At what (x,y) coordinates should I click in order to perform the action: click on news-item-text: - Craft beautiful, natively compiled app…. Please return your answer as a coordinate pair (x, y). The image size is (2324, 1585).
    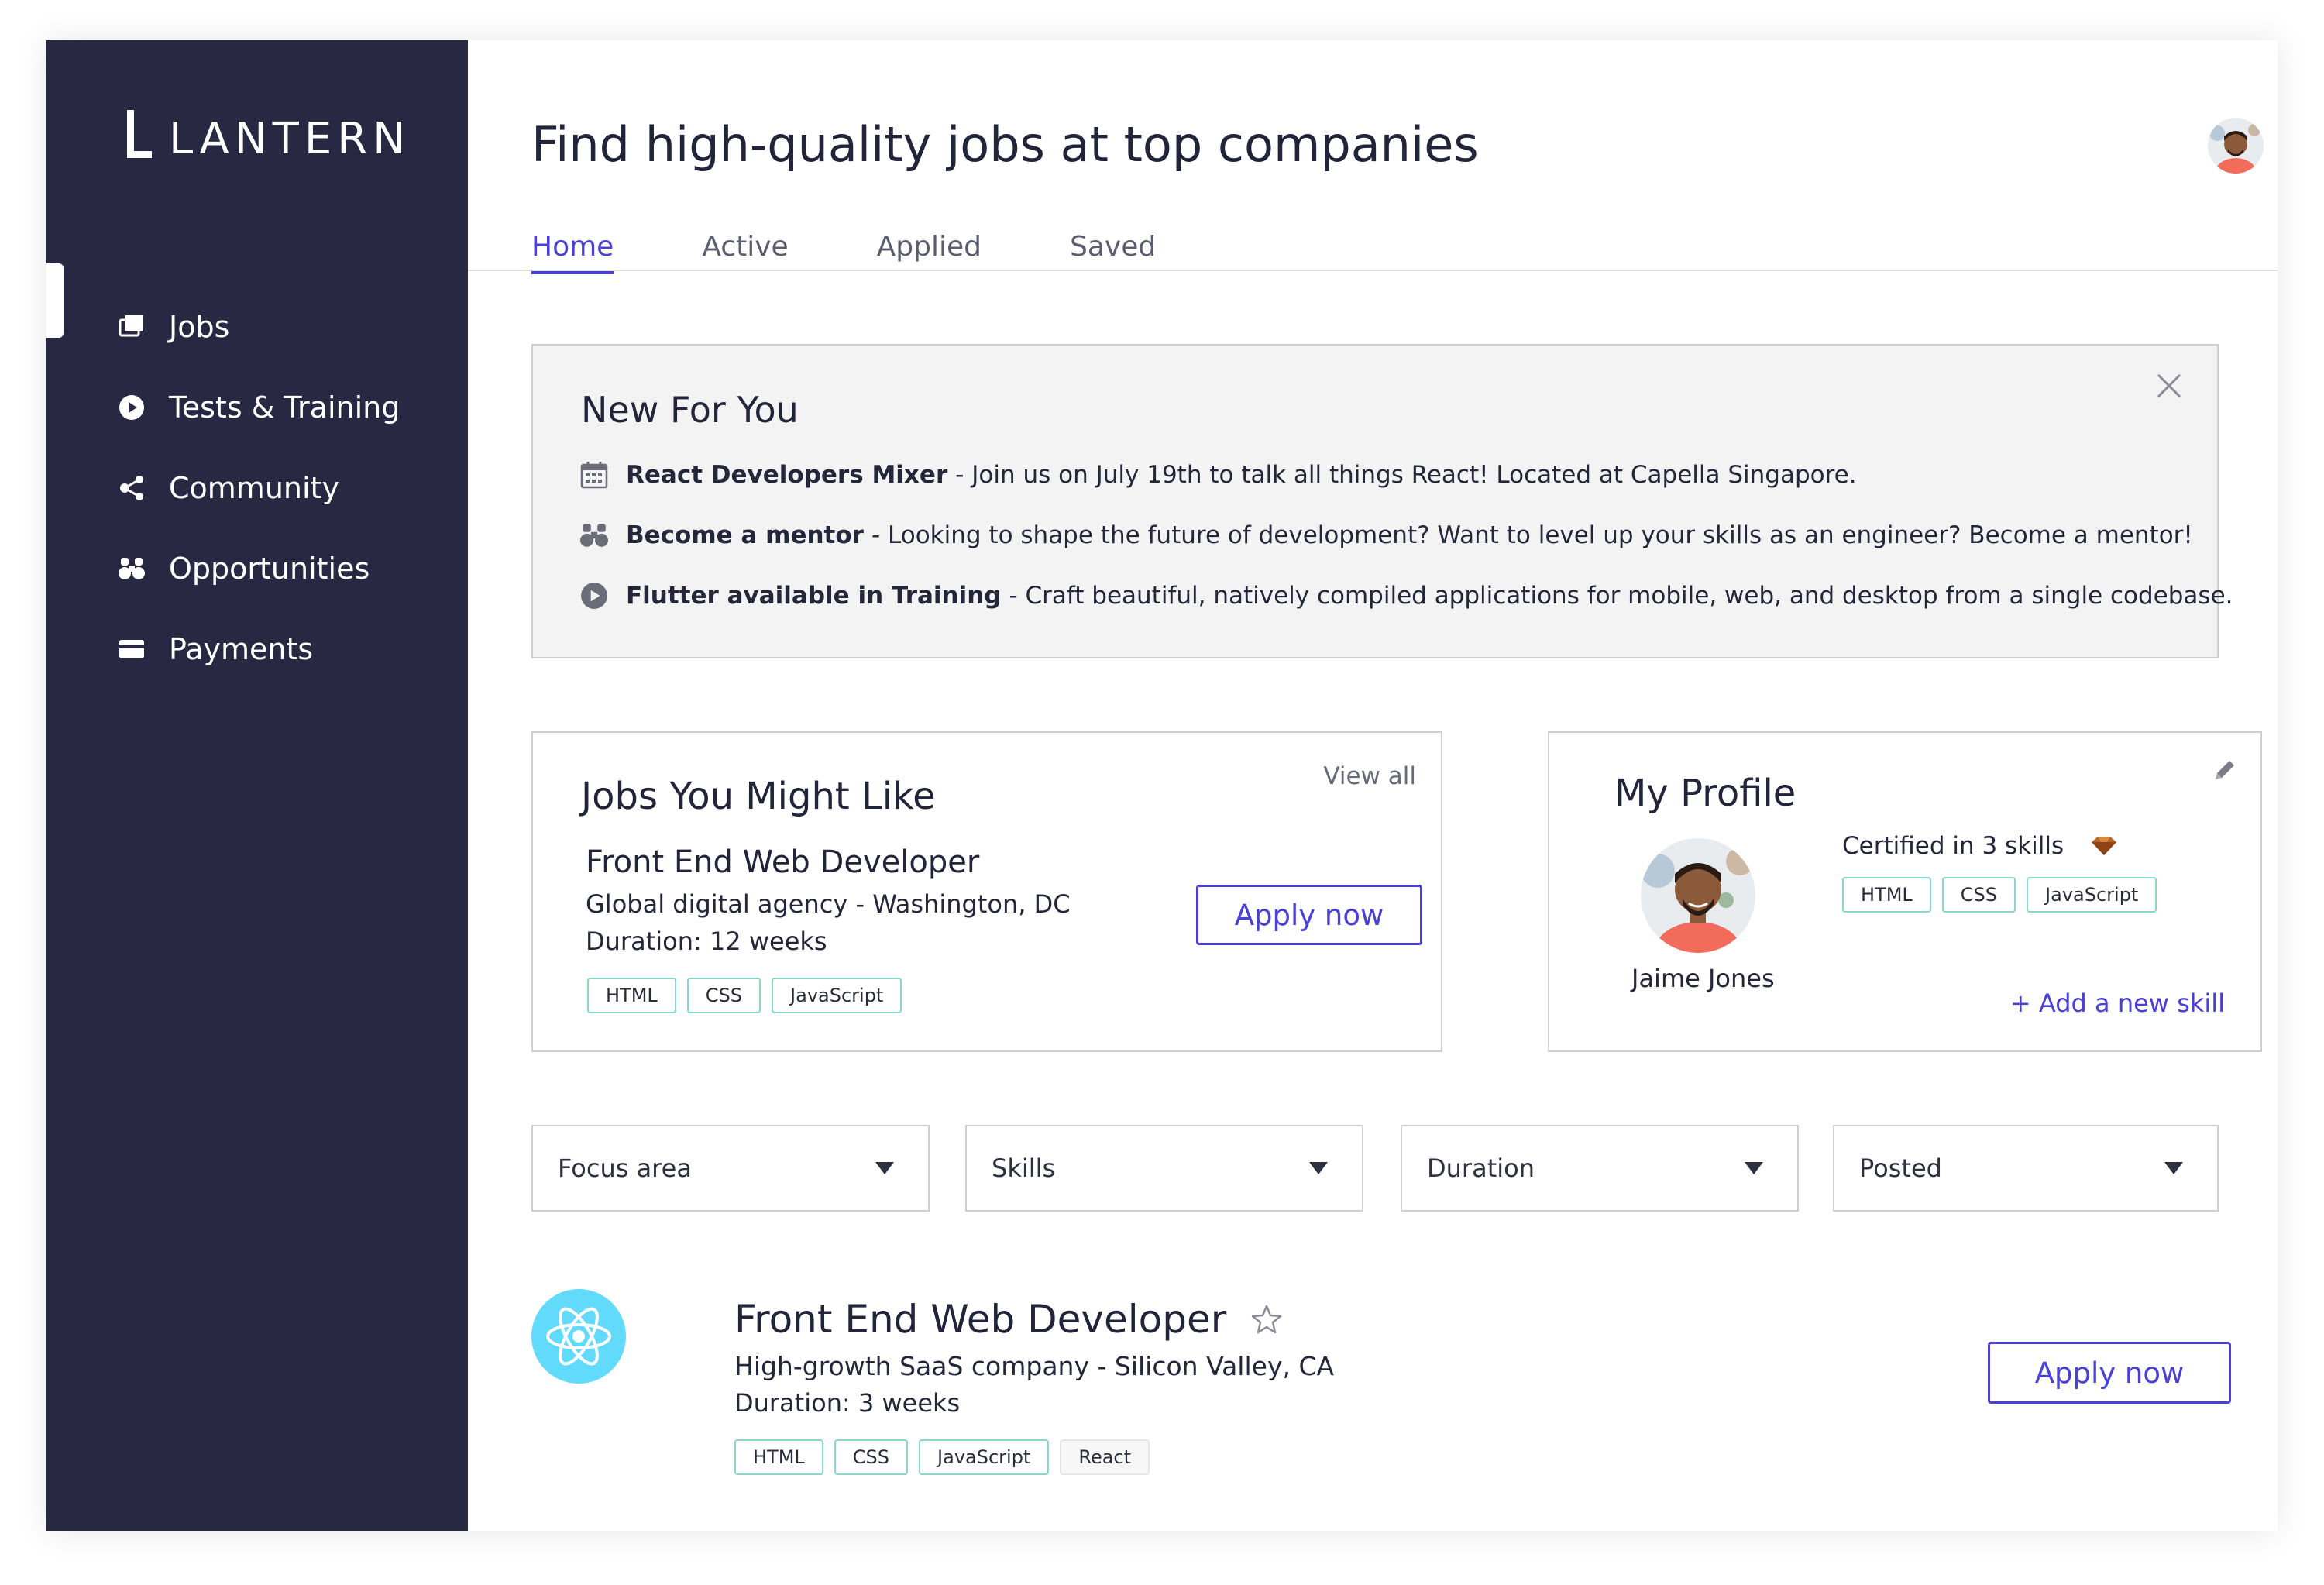
    Looking at the image, I should click on (1621, 596).